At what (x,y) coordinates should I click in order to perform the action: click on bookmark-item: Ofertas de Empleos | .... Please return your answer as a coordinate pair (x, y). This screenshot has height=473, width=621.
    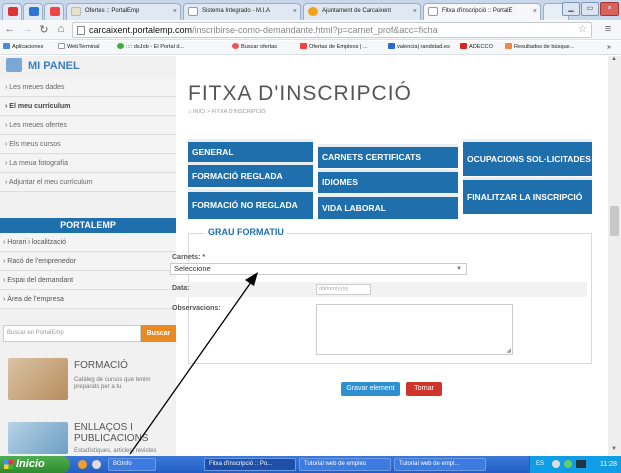
    Looking at the image, I should click on (334, 47).